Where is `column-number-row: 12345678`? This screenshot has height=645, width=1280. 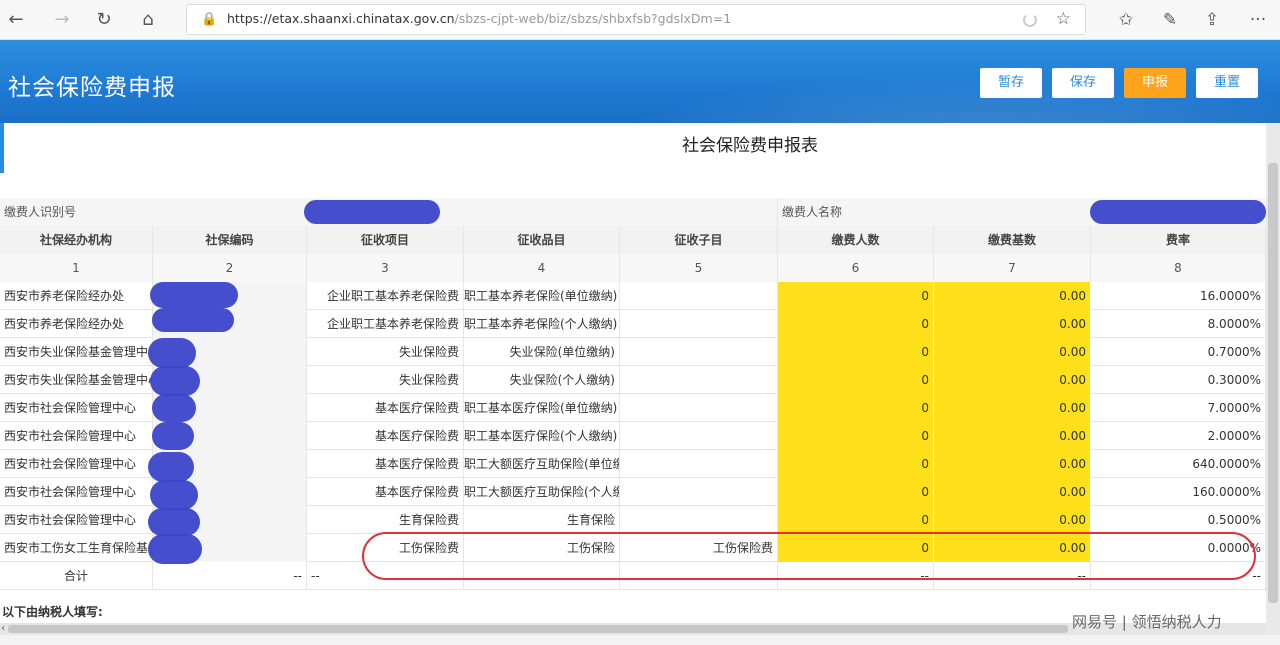
column-number-row: 12345678 is located at coordinates (633, 268).